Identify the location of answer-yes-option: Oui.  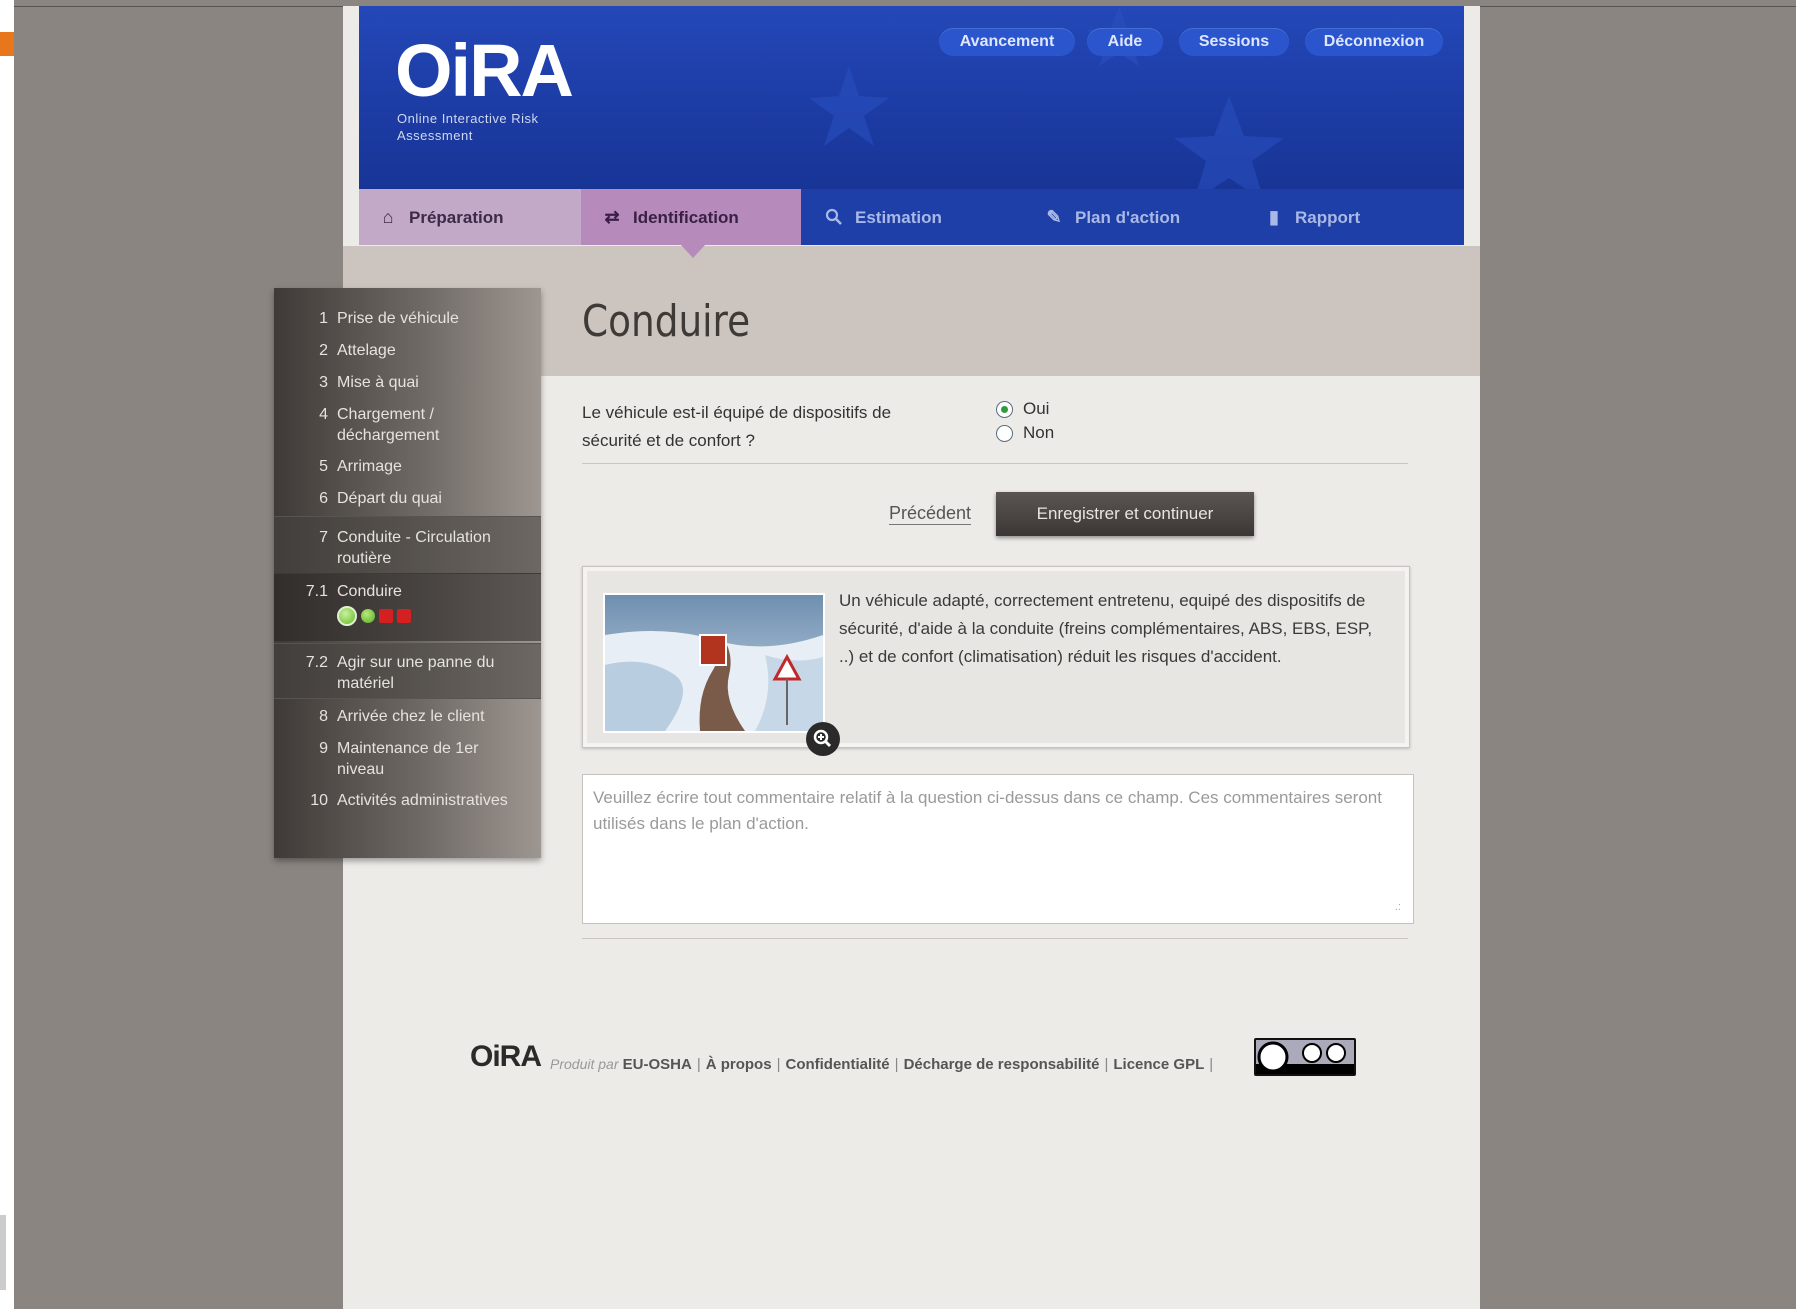
(1022, 409).